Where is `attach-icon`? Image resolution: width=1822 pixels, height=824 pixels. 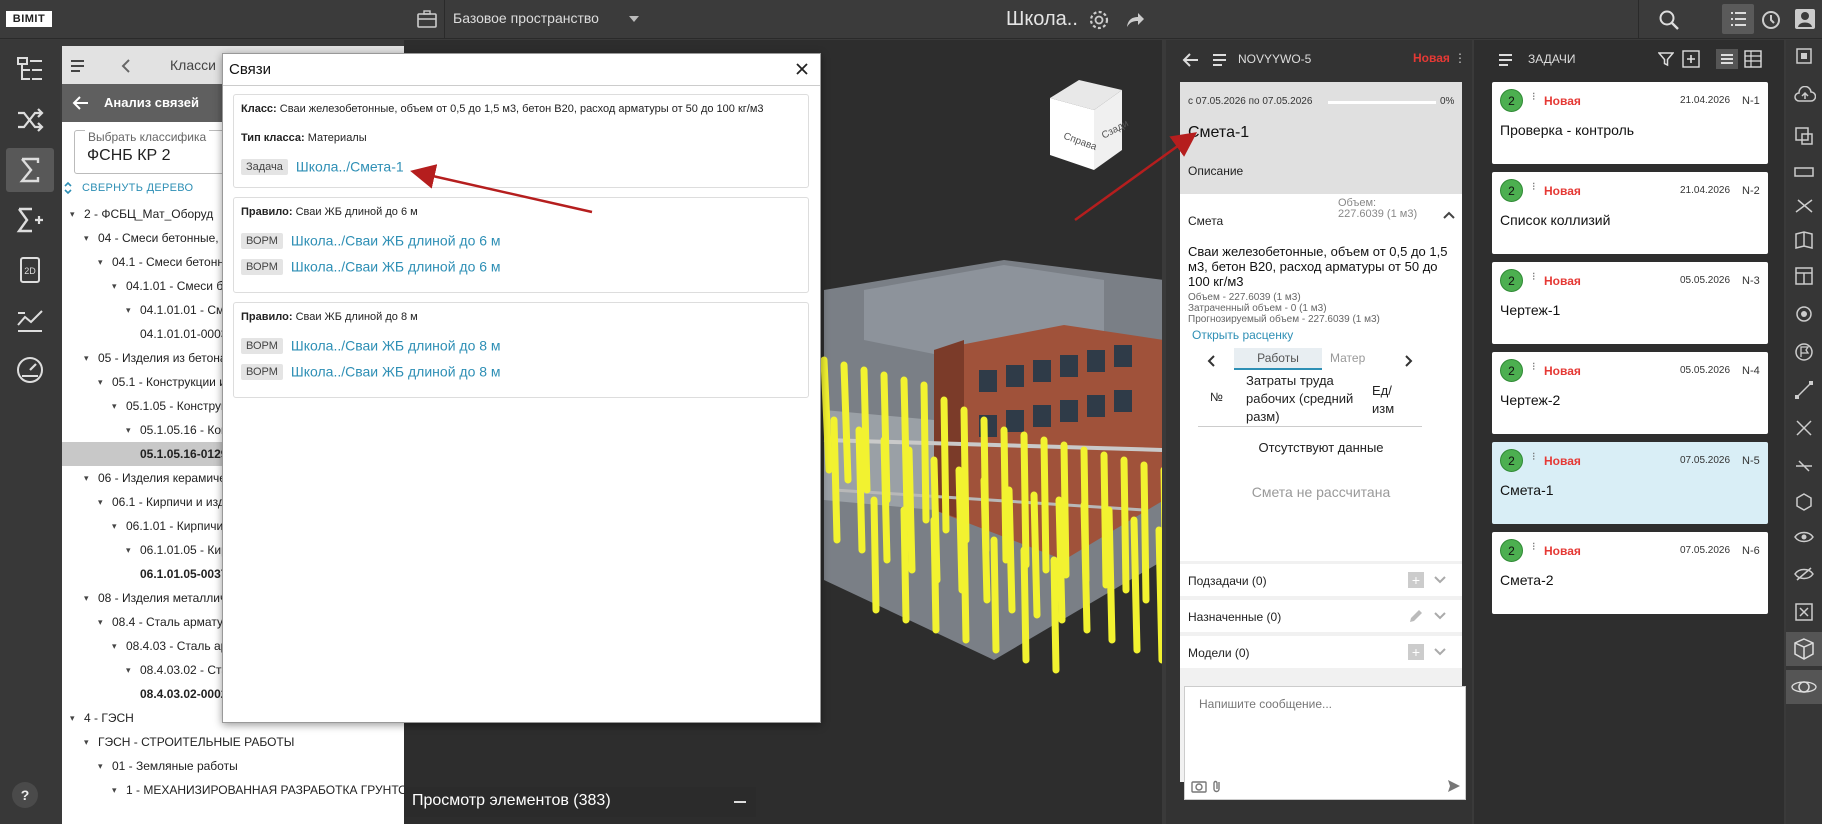 attach-icon is located at coordinates (1217, 786).